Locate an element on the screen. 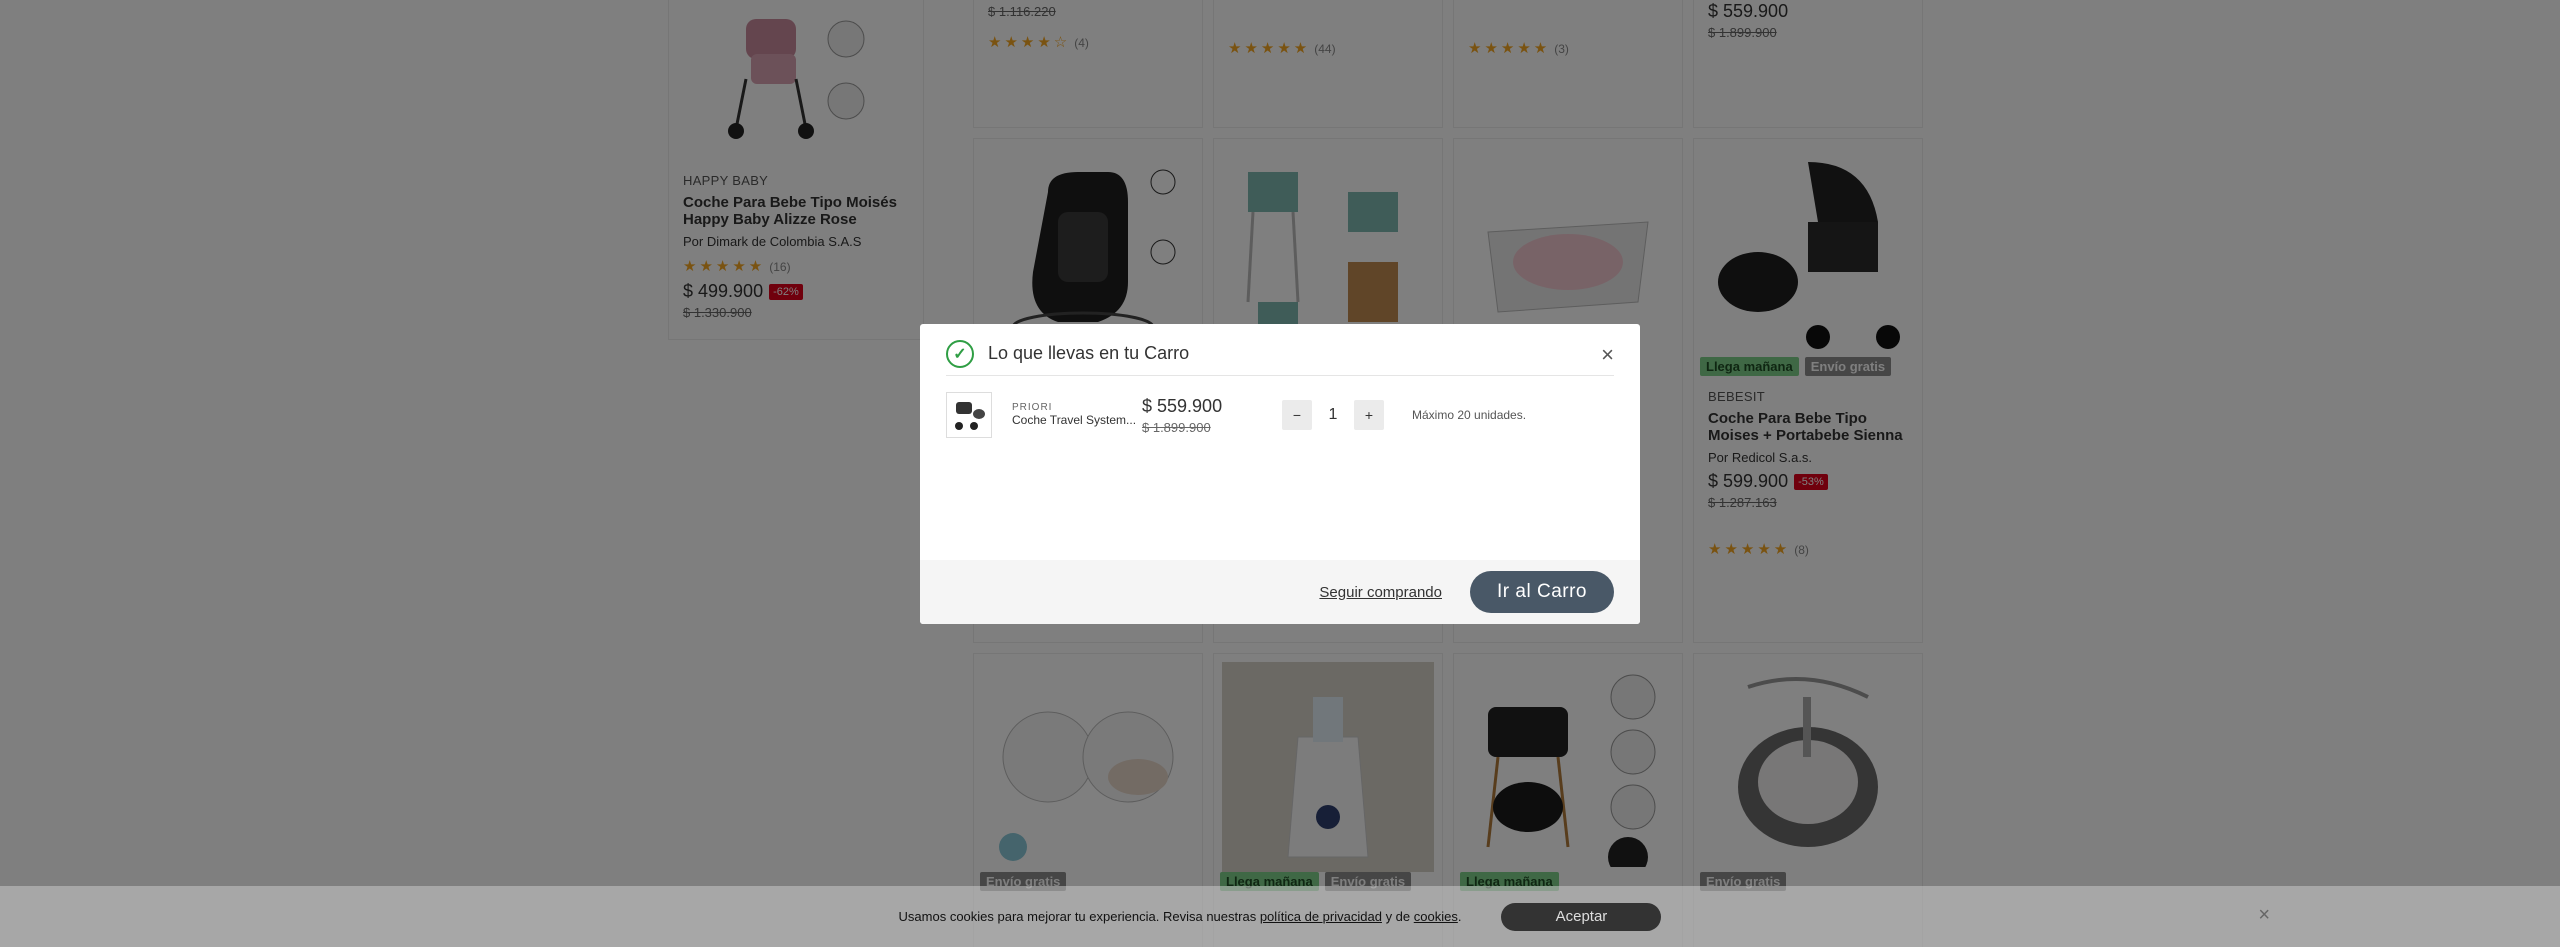 Image resolution: width=2560 pixels, height=947 pixels. cookie-text-end: . is located at coordinates (1459, 916).